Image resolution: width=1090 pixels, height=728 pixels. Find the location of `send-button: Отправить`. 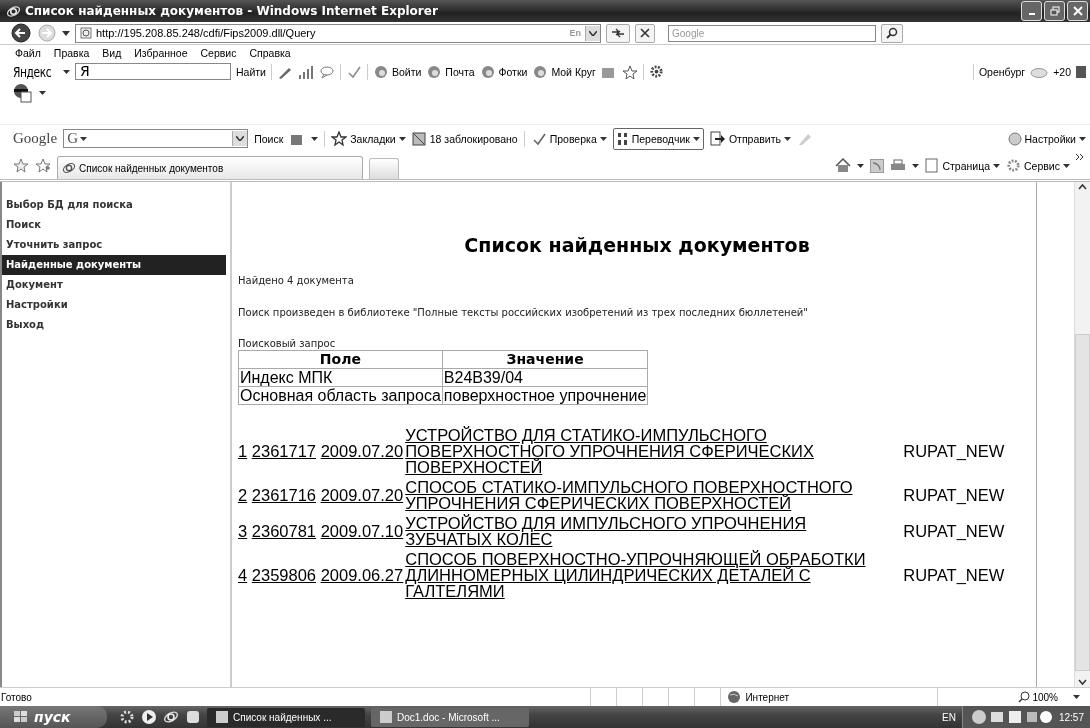

send-button: Отправить is located at coordinates (750, 138).